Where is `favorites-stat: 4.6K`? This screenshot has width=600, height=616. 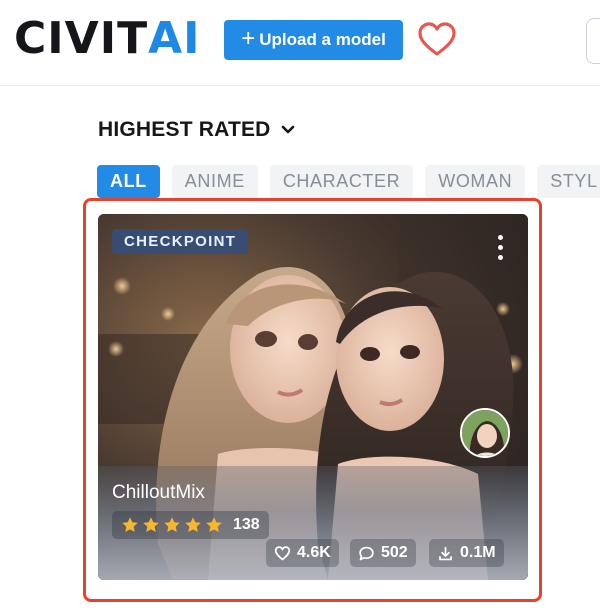 favorites-stat: 4.6K is located at coordinates (302, 553).